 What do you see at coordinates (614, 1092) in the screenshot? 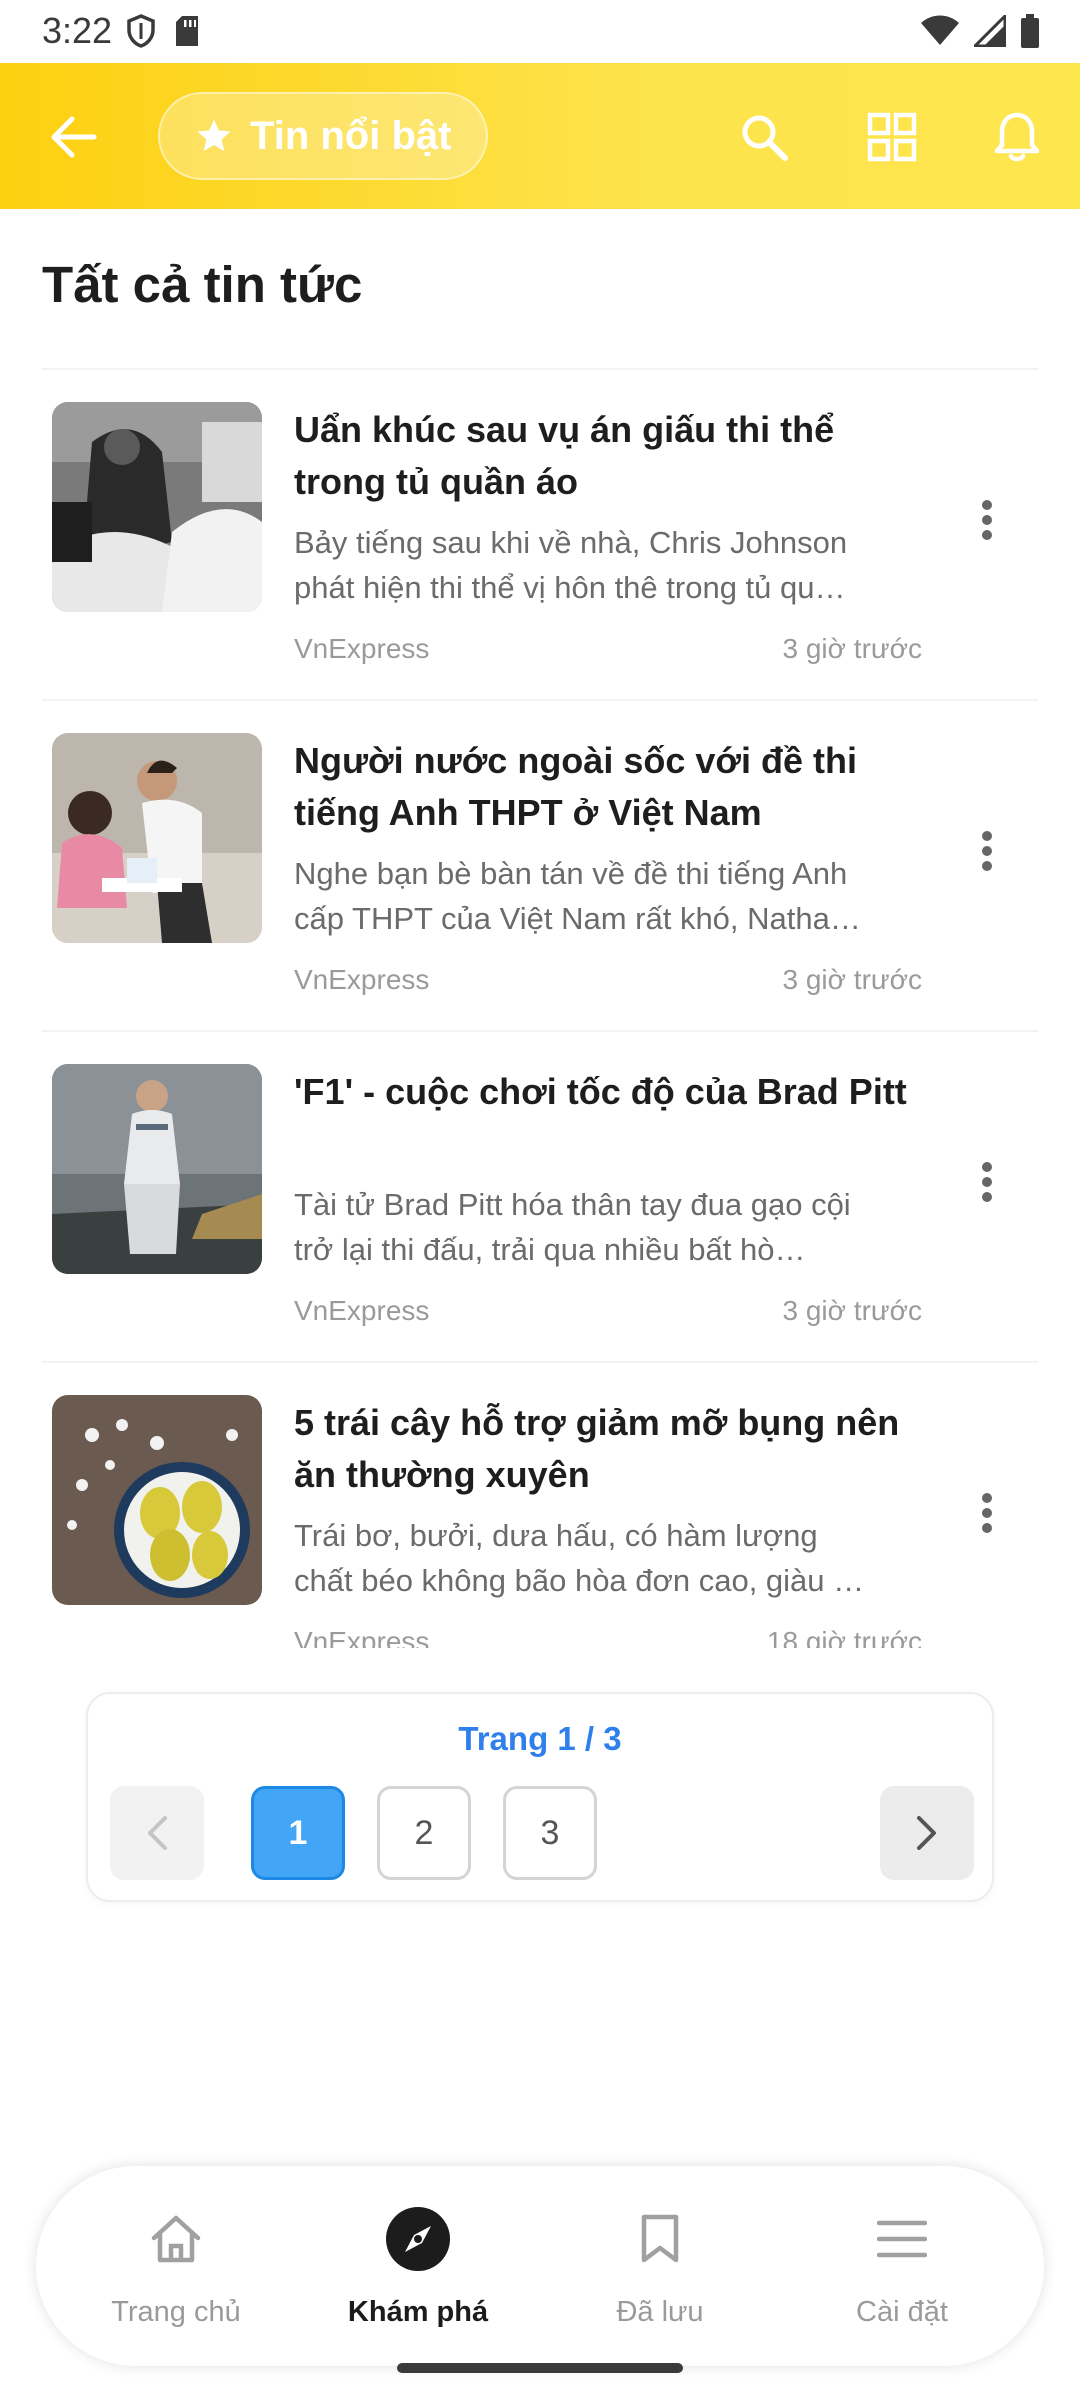
I see `news-title: 'F1' - cuộc chơi tốc độ của Brad Pitt` at bounding box center [614, 1092].